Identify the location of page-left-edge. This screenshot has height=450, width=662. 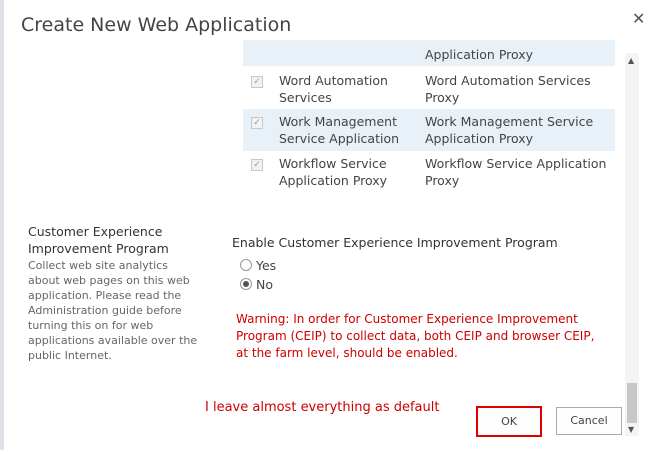
(2, 225).